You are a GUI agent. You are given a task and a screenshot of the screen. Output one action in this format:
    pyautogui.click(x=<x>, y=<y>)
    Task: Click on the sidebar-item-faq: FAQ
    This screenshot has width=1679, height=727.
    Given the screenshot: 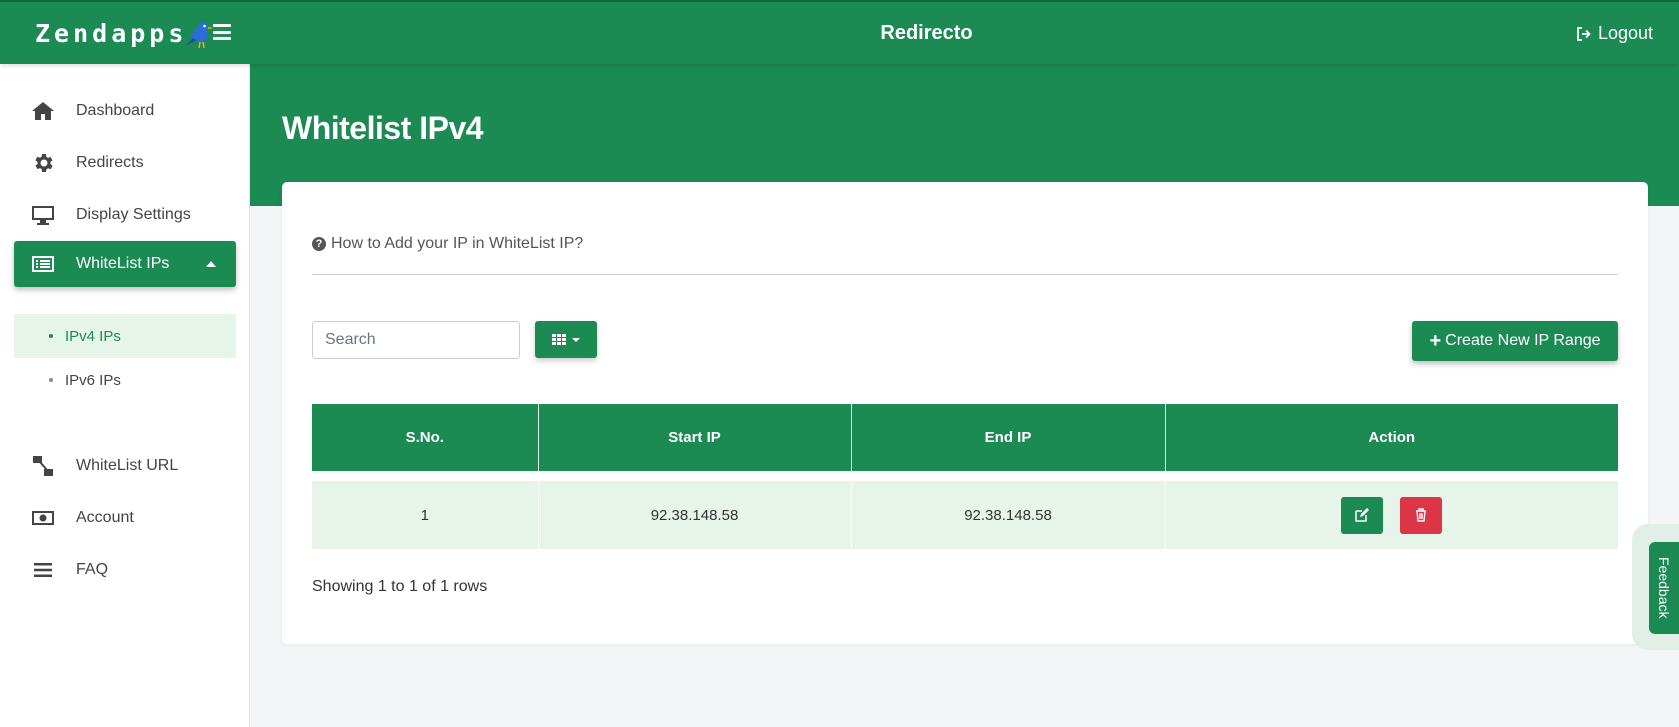 What is the action you would take?
    pyautogui.click(x=125, y=570)
    